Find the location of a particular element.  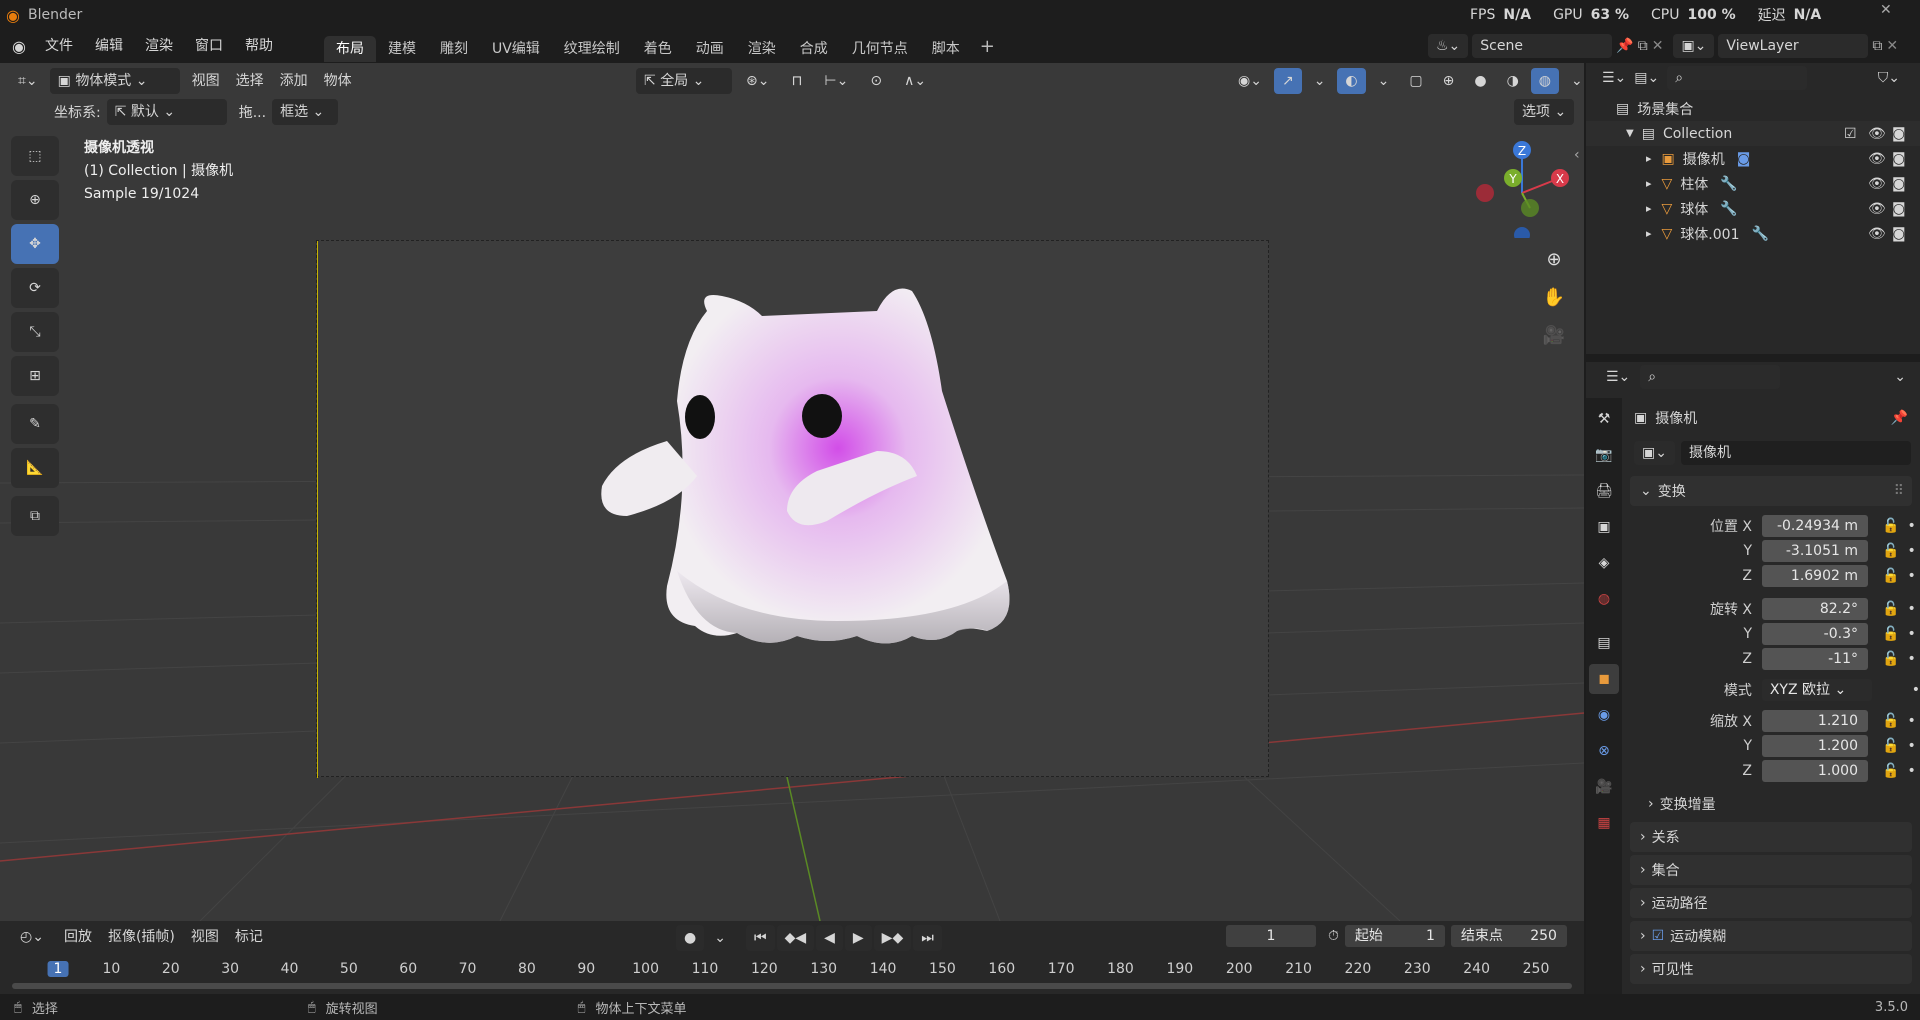

workspace-tab-3: UV编辑 is located at coordinates (516, 49).